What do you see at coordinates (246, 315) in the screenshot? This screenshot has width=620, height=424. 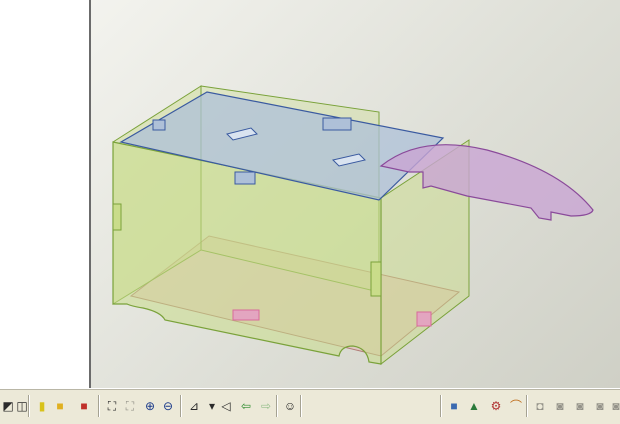 I see `tab-bottom-front` at bounding box center [246, 315].